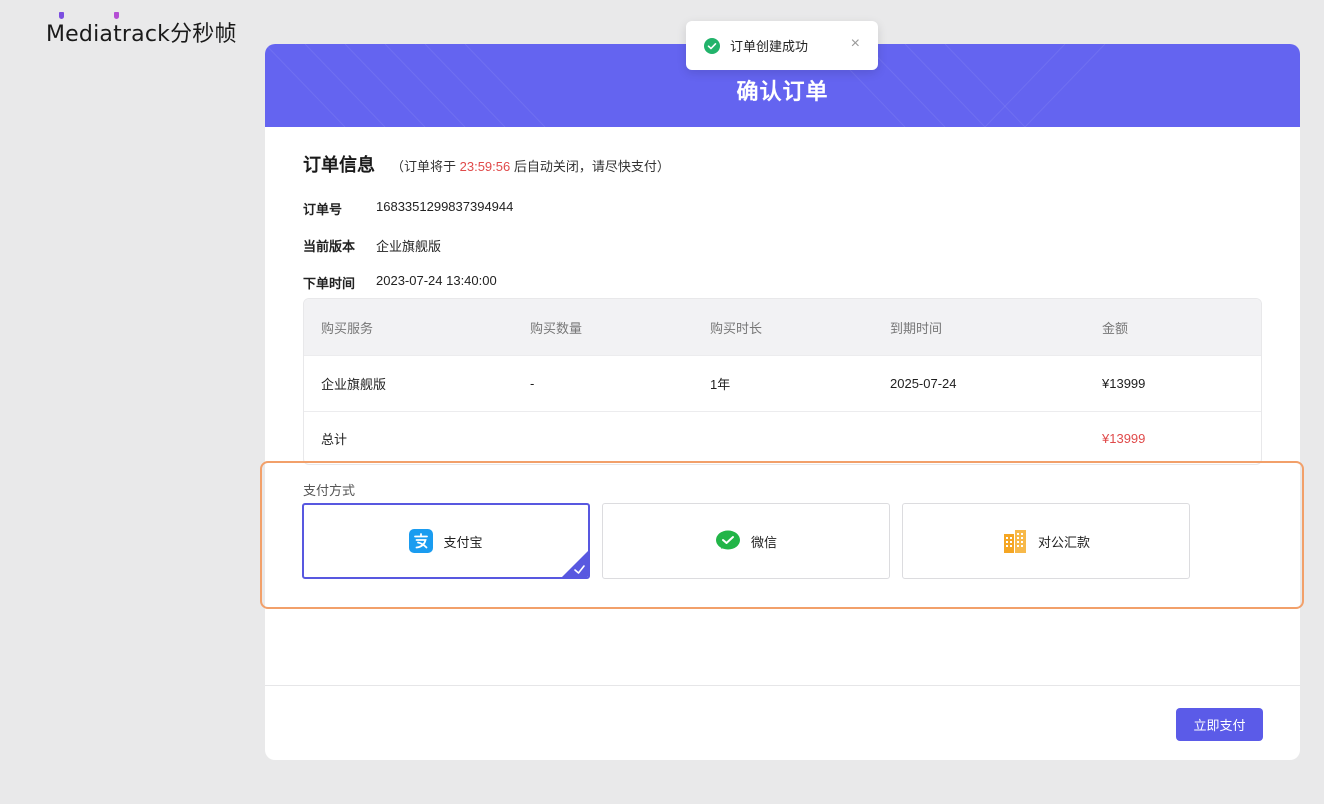  Describe the element at coordinates (445, 206) in the screenshot. I see `order-number-value: 1683351299837394944` at that location.